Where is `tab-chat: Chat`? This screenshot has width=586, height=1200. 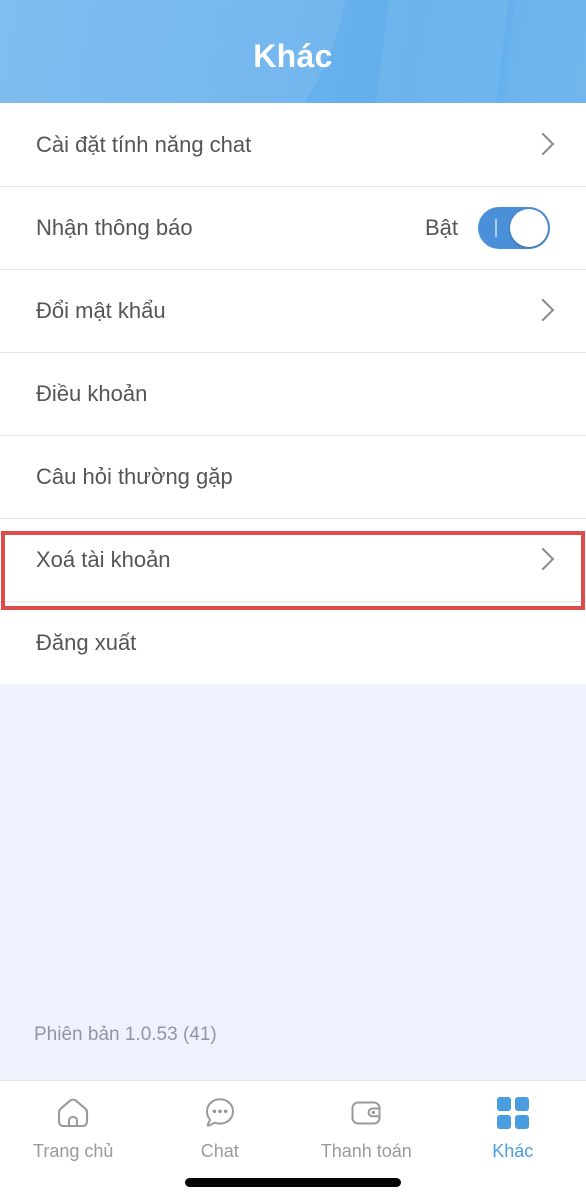 tab-chat: Chat is located at coordinates (220, 1127).